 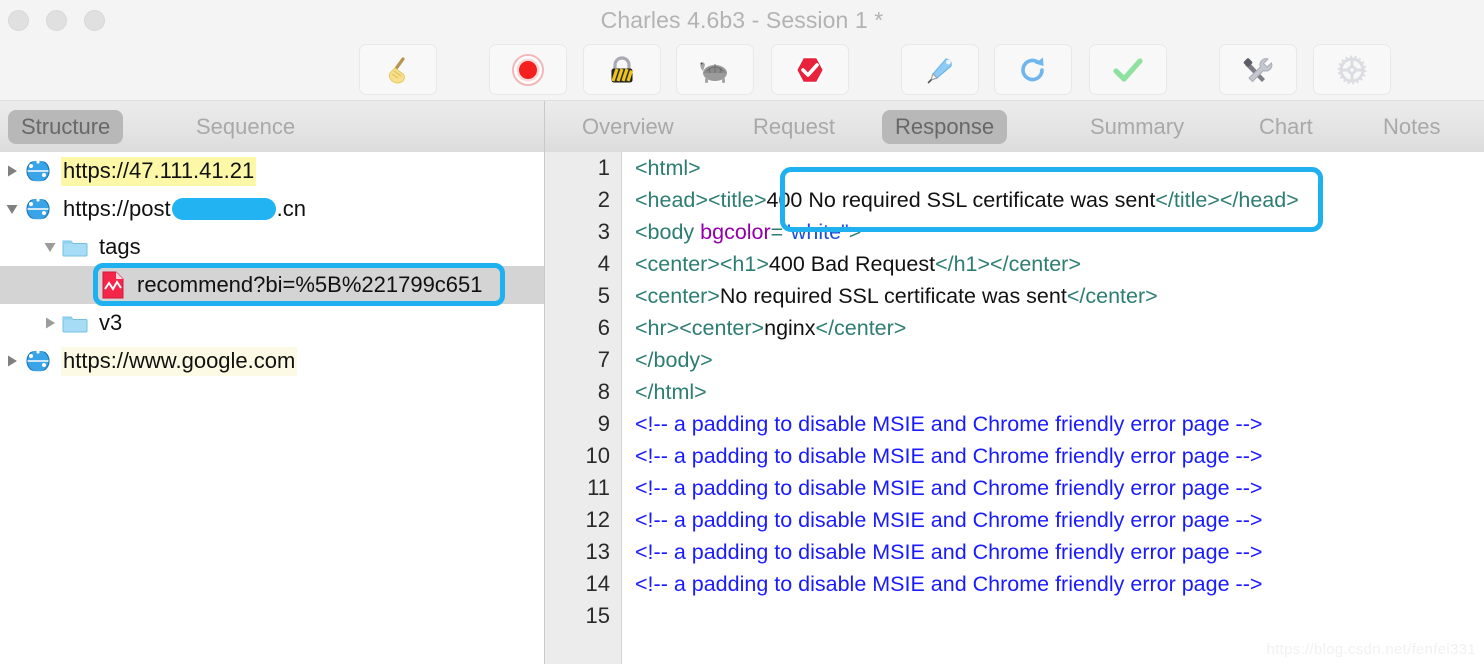 I want to click on code-token-tag: =, so click(x=777, y=232).